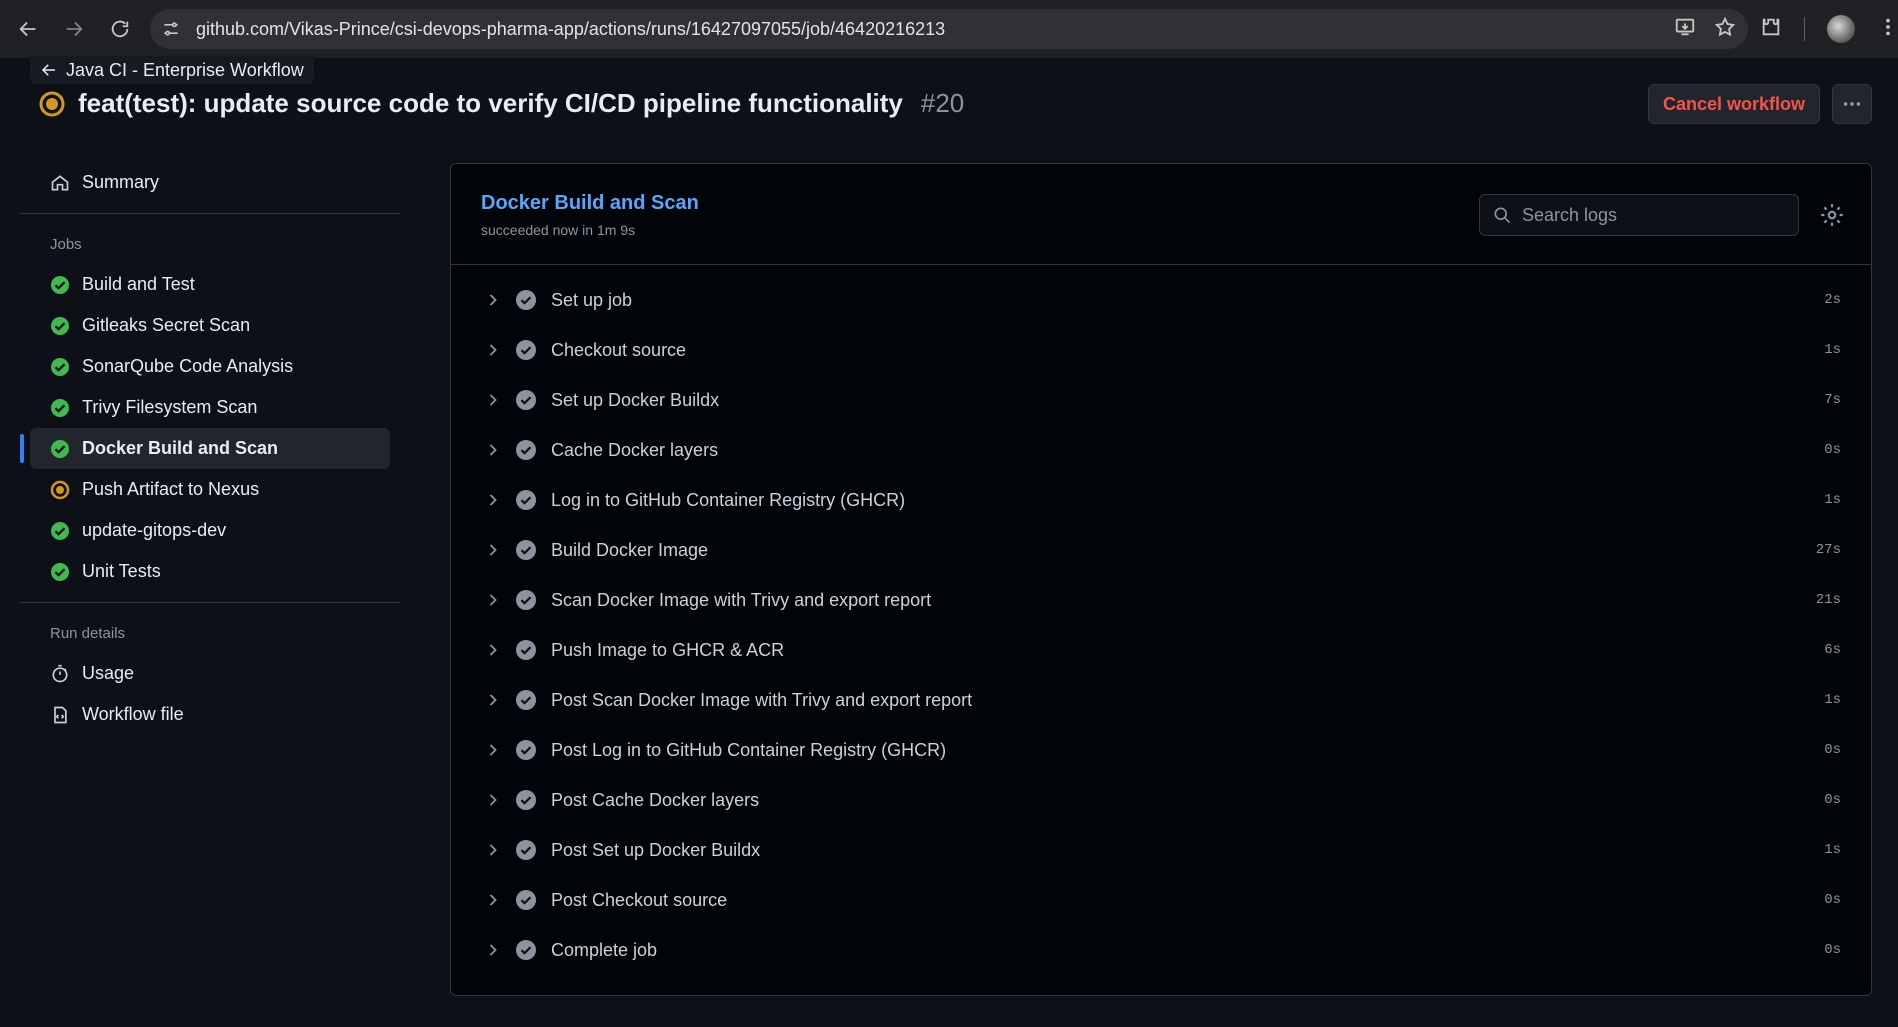  What do you see at coordinates (590, 203) in the screenshot?
I see `job-title: Docker Build and Scan` at bounding box center [590, 203].